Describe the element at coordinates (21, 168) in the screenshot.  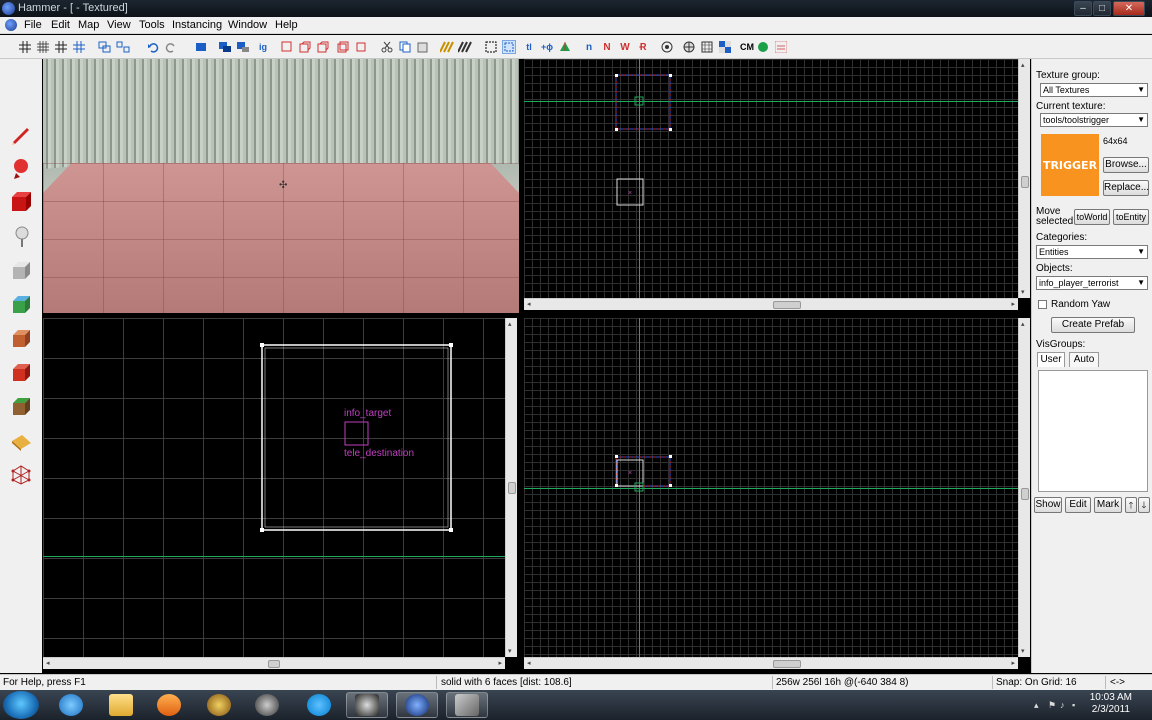
I see `magnify-icon` at that location.